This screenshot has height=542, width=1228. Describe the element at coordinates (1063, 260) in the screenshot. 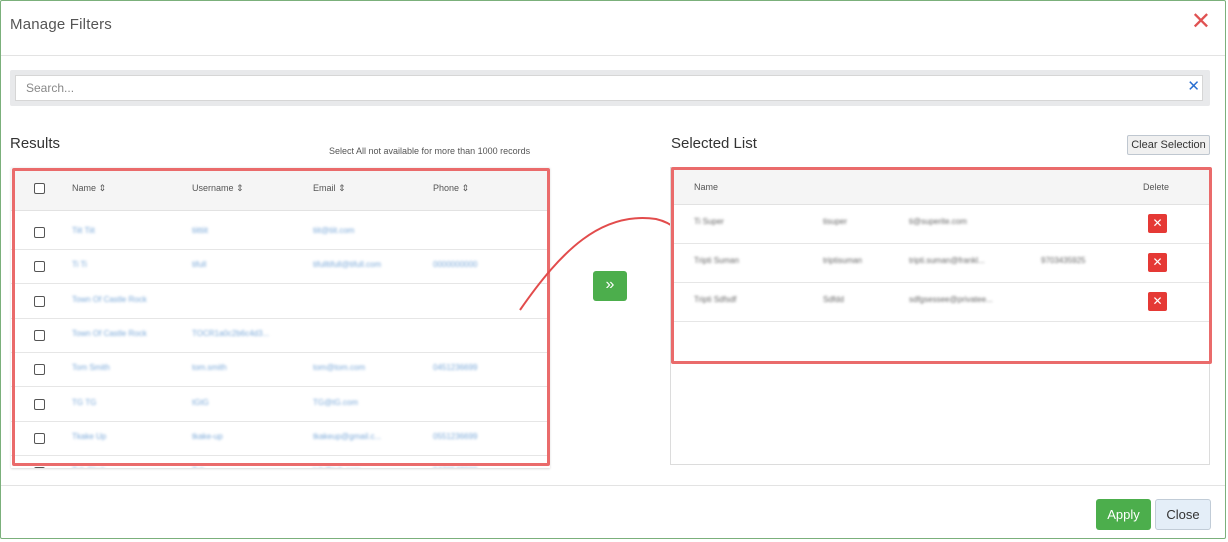

I see `cell-phone: 9703435925` at that location.